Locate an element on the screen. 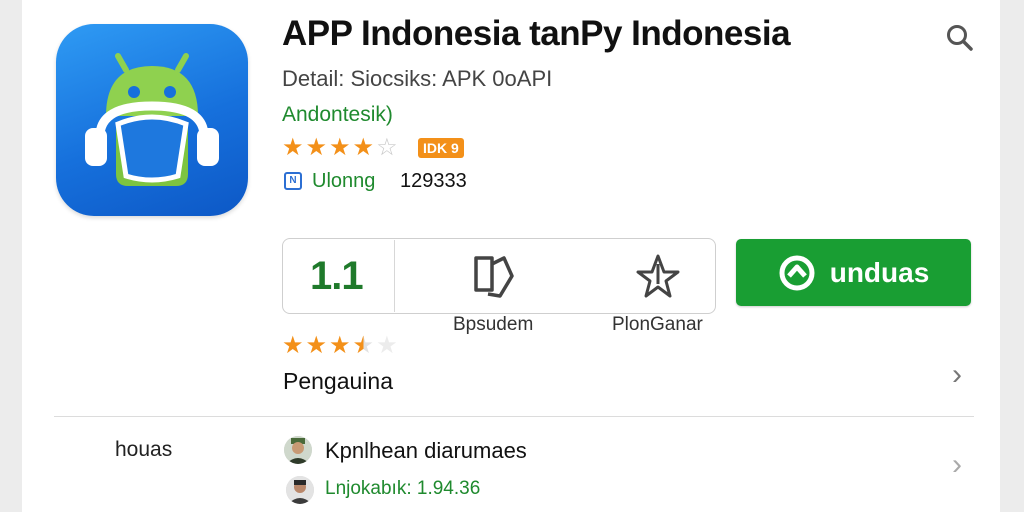 This screenshot has height=512, width=1024. download-circle-icon is located at coordinates (797, 272).